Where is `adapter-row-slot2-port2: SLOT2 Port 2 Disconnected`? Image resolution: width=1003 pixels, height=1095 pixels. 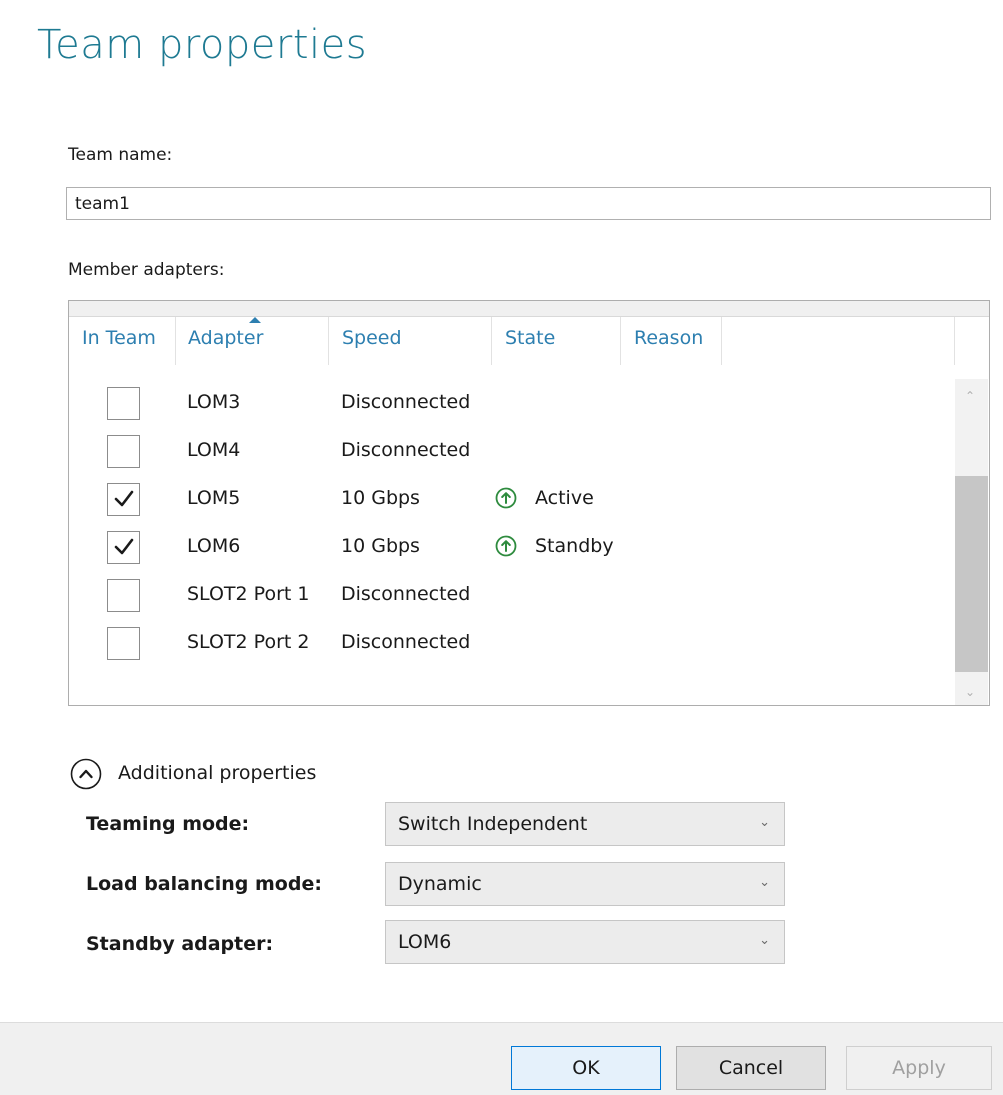 adapter-row-slot2-port2: SLOT2 Port 2 Disconnected is located at coordinates (512, 645).